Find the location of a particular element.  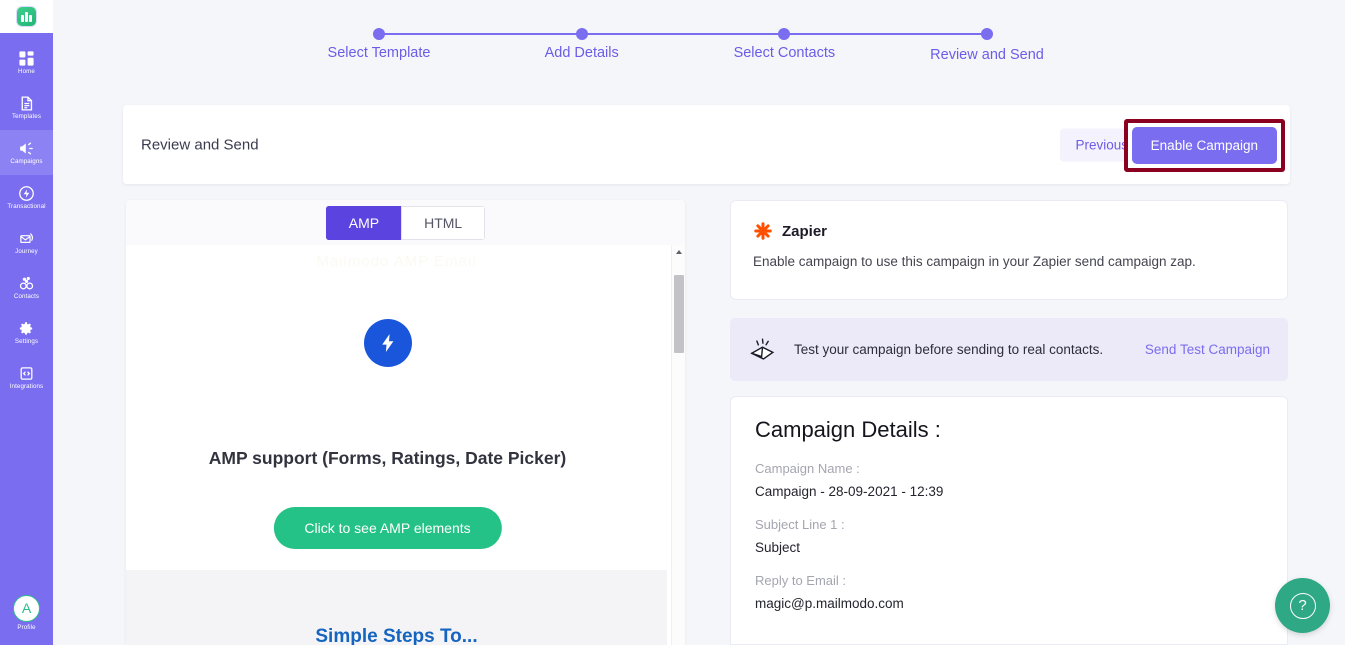

contacts-icon is located at coordinates (27, 283).